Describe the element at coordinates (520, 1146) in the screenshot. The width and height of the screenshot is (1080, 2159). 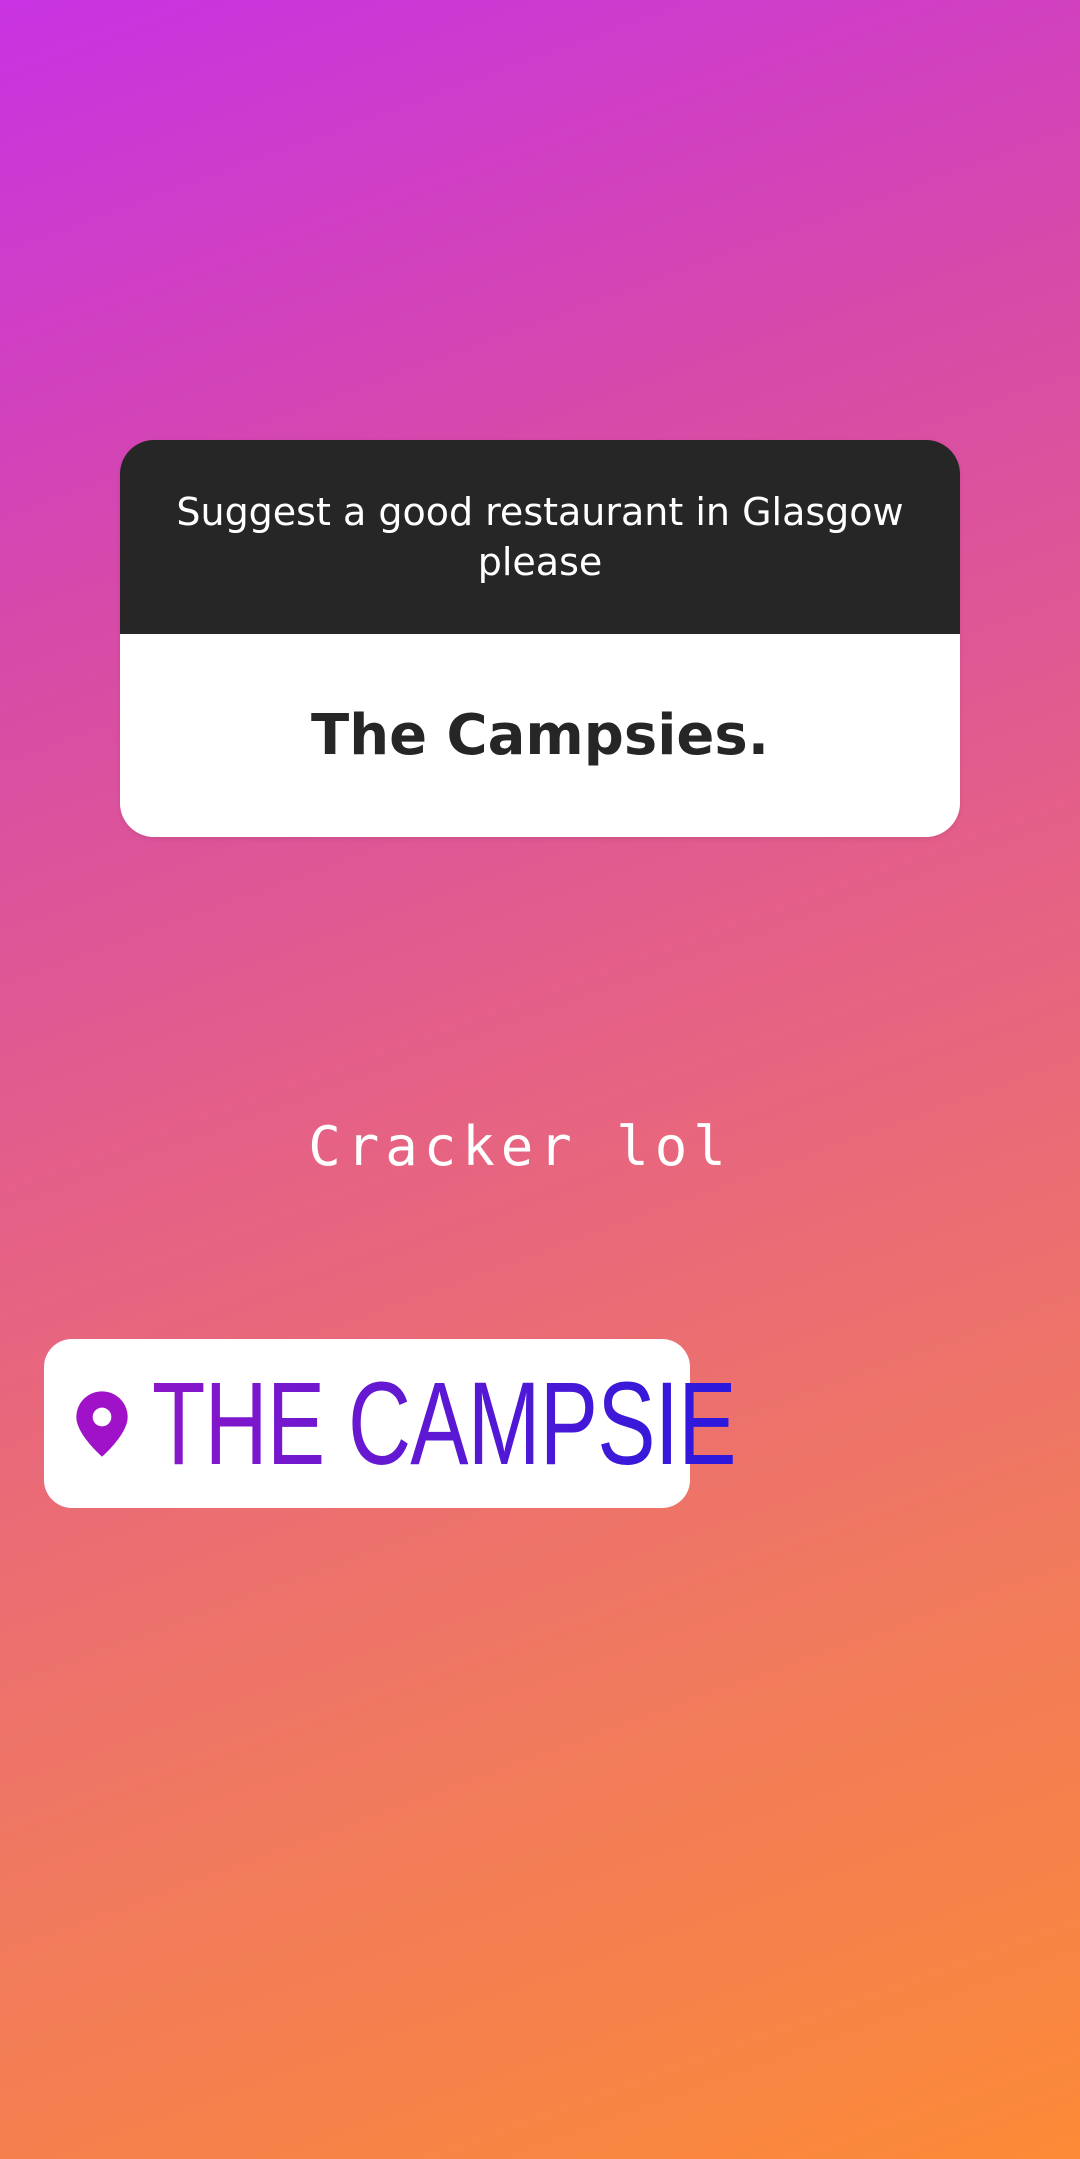
I see `caption-text: Cracker lol` at that location.